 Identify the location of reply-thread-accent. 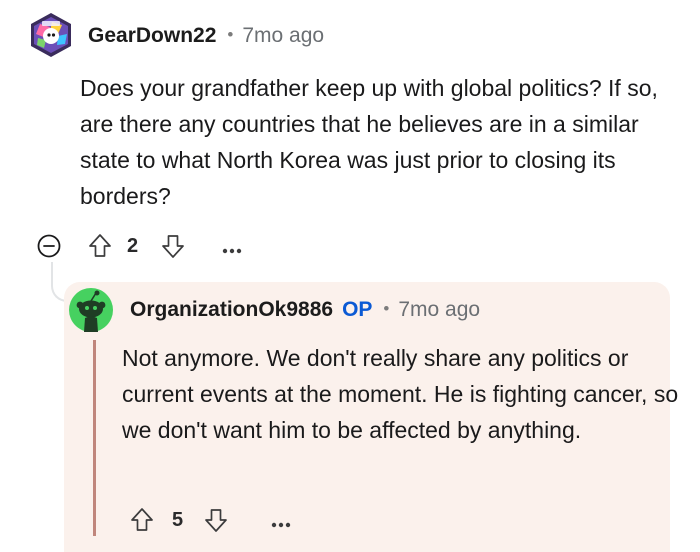
(94, 438).